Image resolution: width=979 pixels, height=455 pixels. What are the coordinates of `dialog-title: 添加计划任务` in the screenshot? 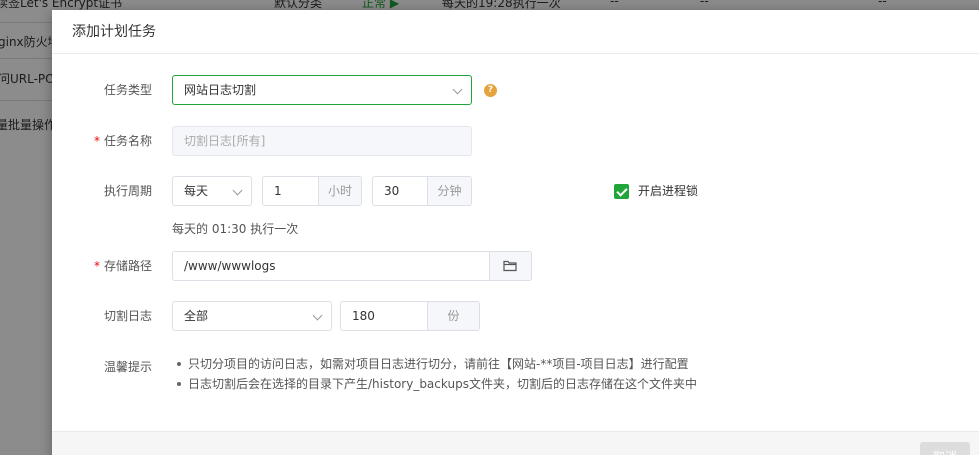 It's located at (515, 32).